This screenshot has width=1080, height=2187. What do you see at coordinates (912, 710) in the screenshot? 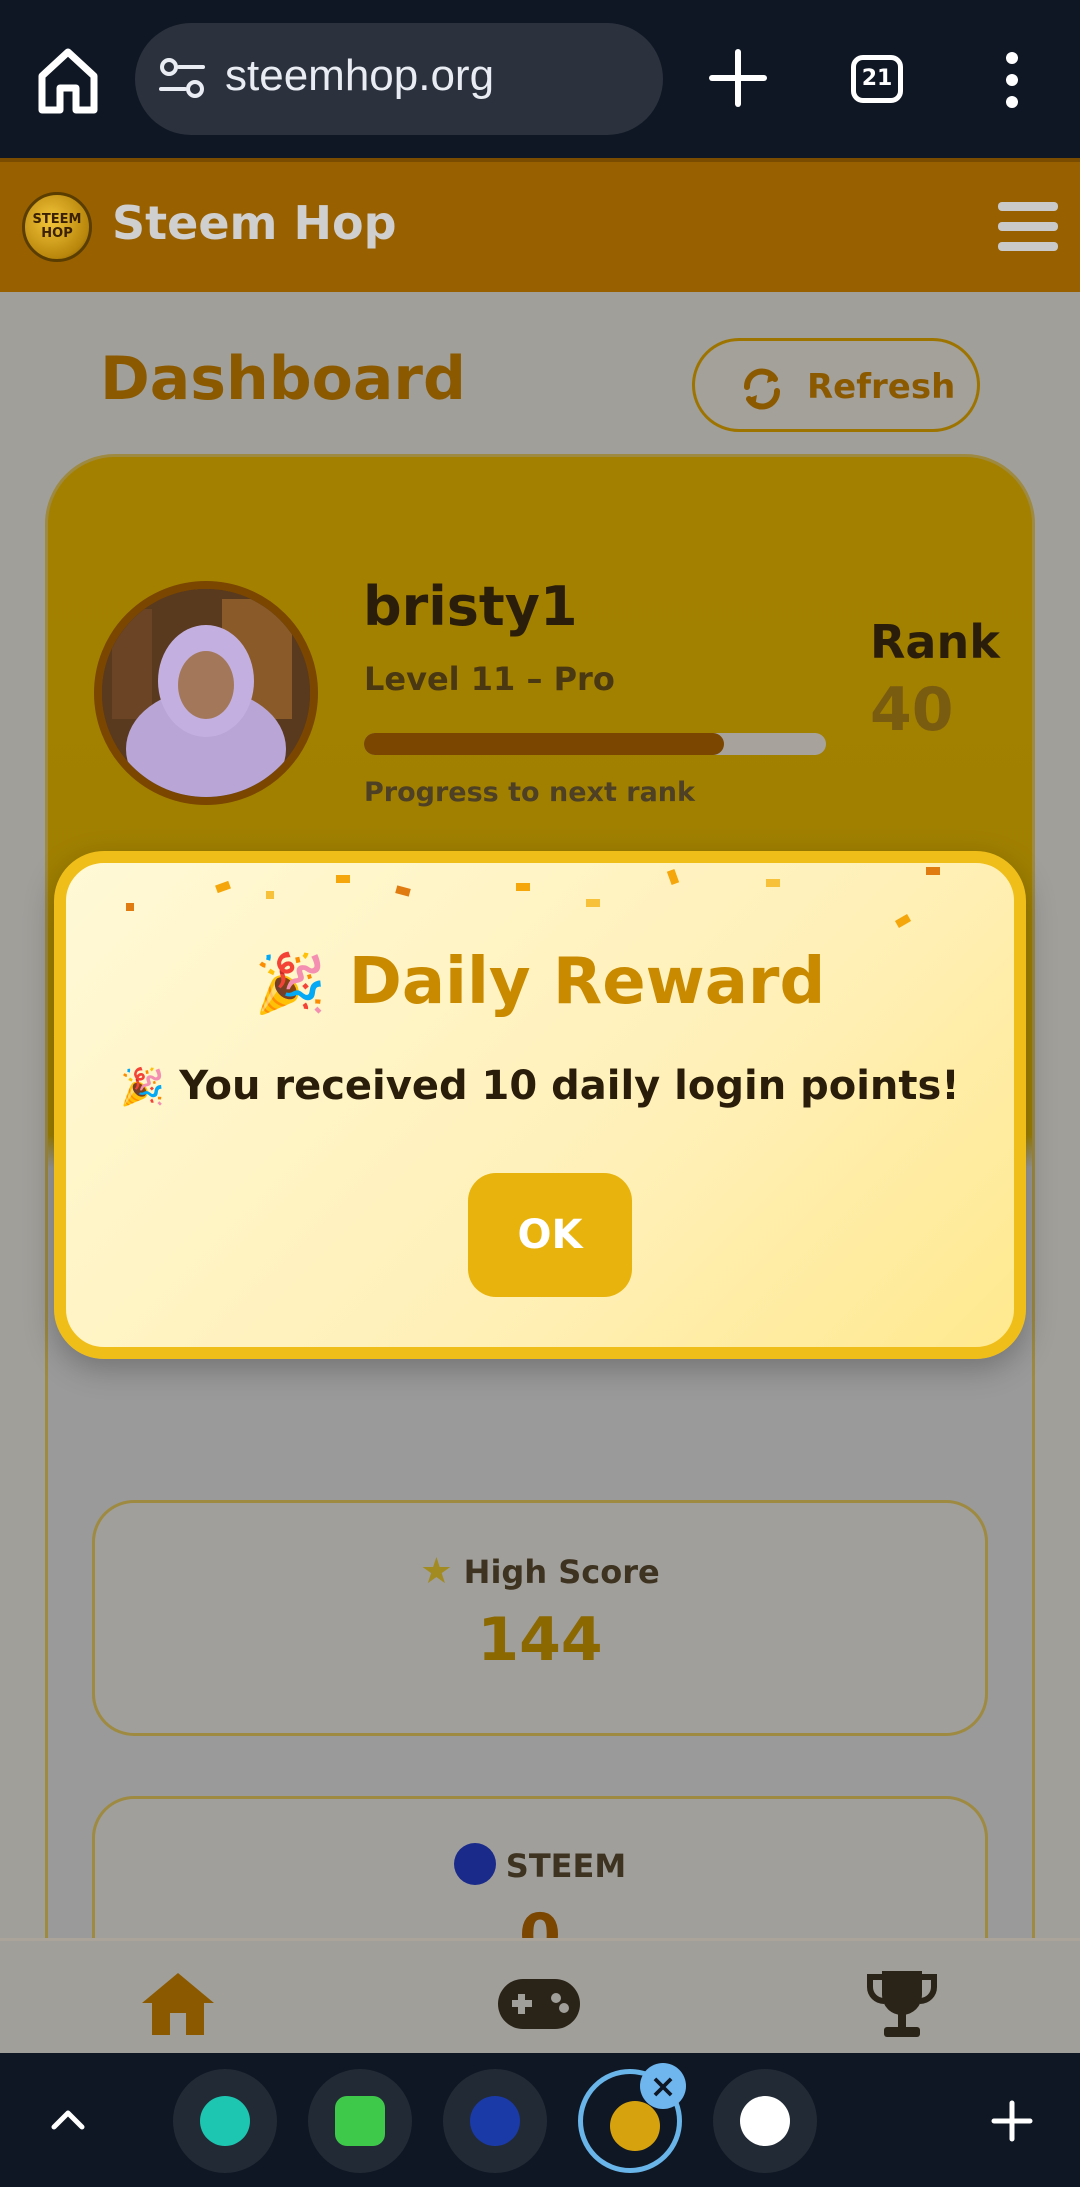
I see `rank-value: 40` at bounding box center [912, 710].